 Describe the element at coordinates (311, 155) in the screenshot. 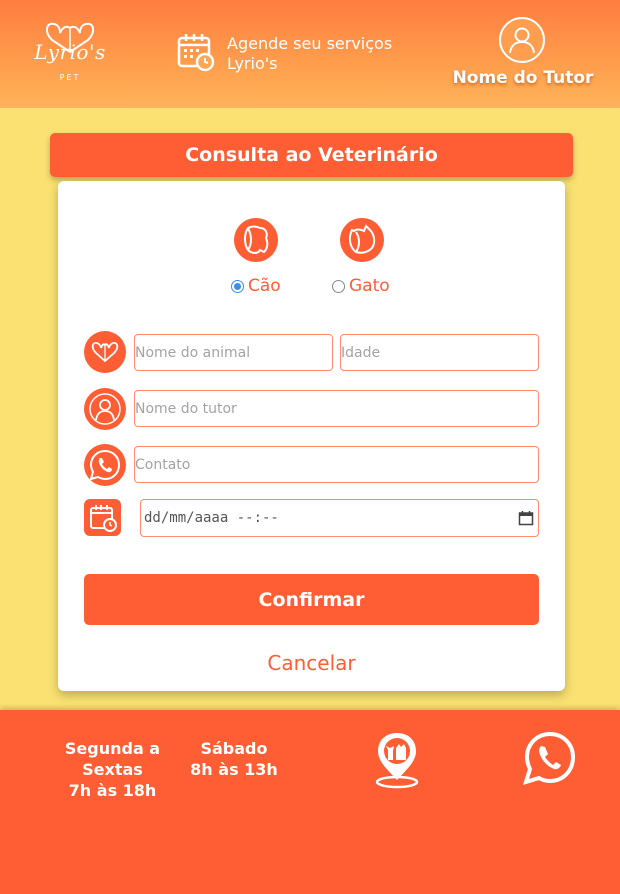

I see `page-title: Consulta ao Veterinário` at that location.